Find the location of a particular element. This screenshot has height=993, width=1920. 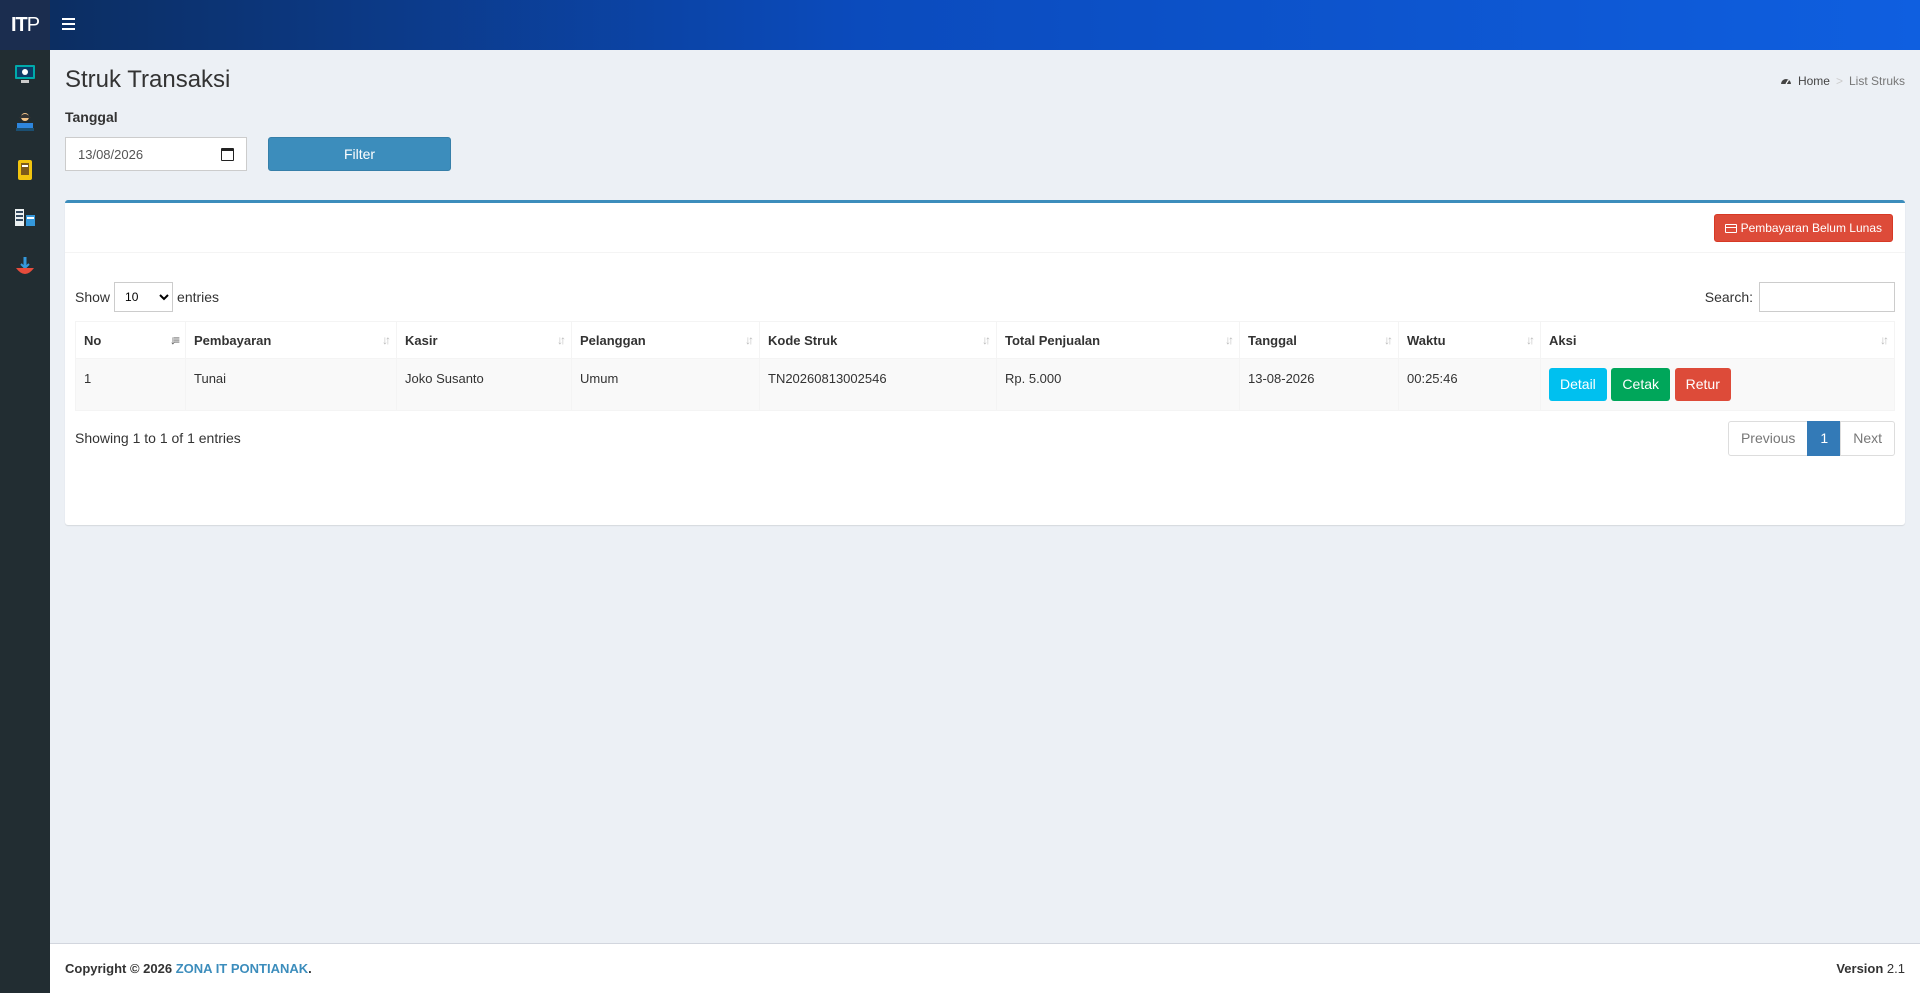

version-info: Version 2.1 is located at coordinates (1870, 968).